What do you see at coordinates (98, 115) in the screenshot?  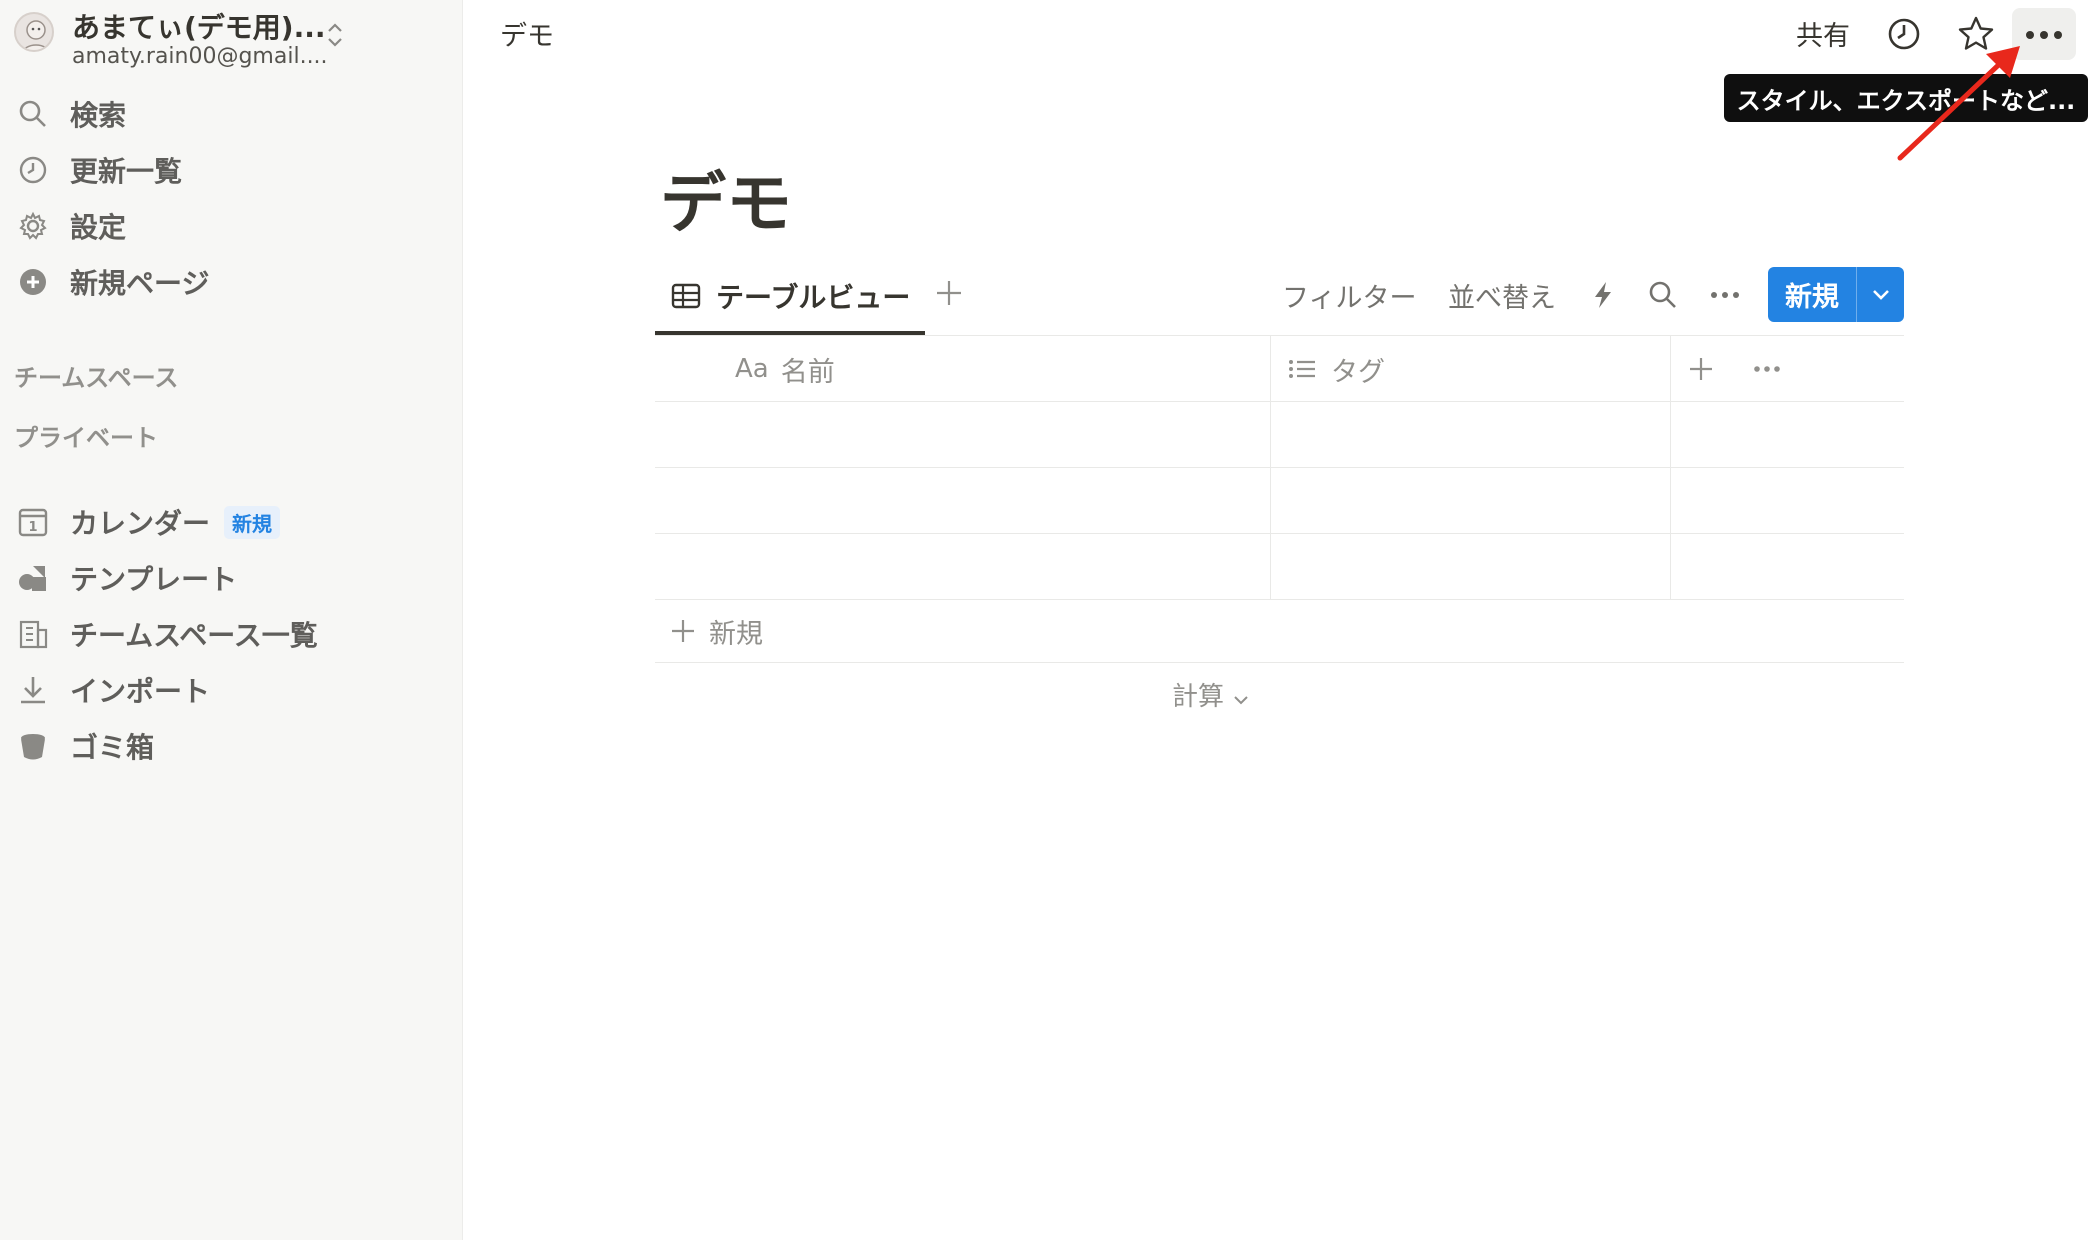 I see `sidebar-item-label: 検索` at bounding box center [98, 115].